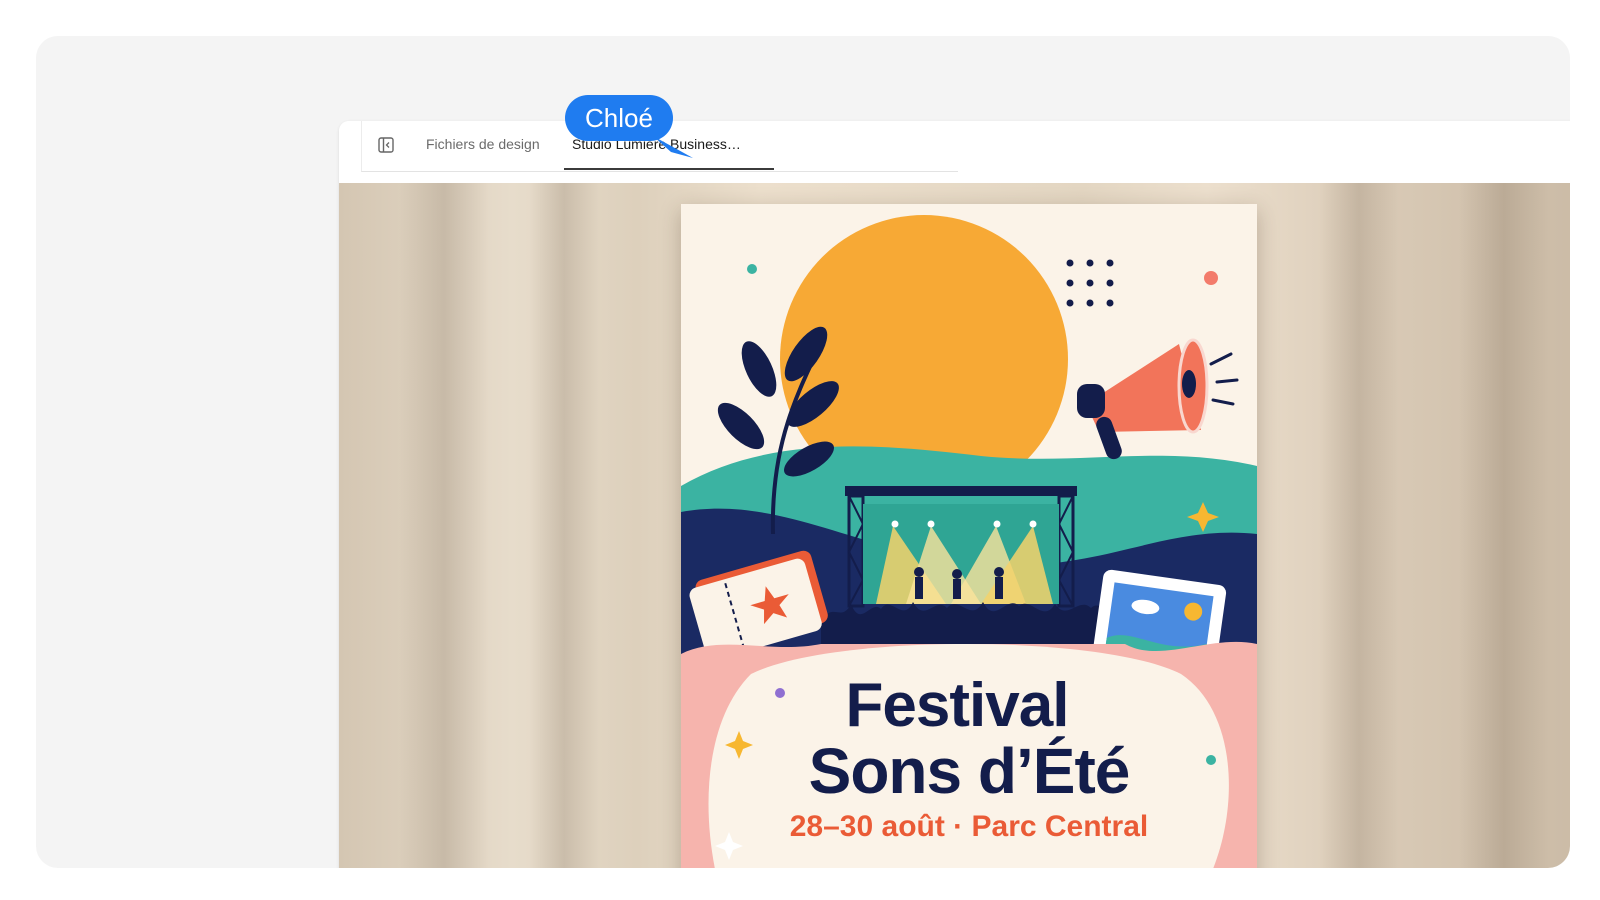  What do you see at coordinates (1158, 399) in the screenshot?
I see `megaphone-icon` at bounding box center [1158, 399].